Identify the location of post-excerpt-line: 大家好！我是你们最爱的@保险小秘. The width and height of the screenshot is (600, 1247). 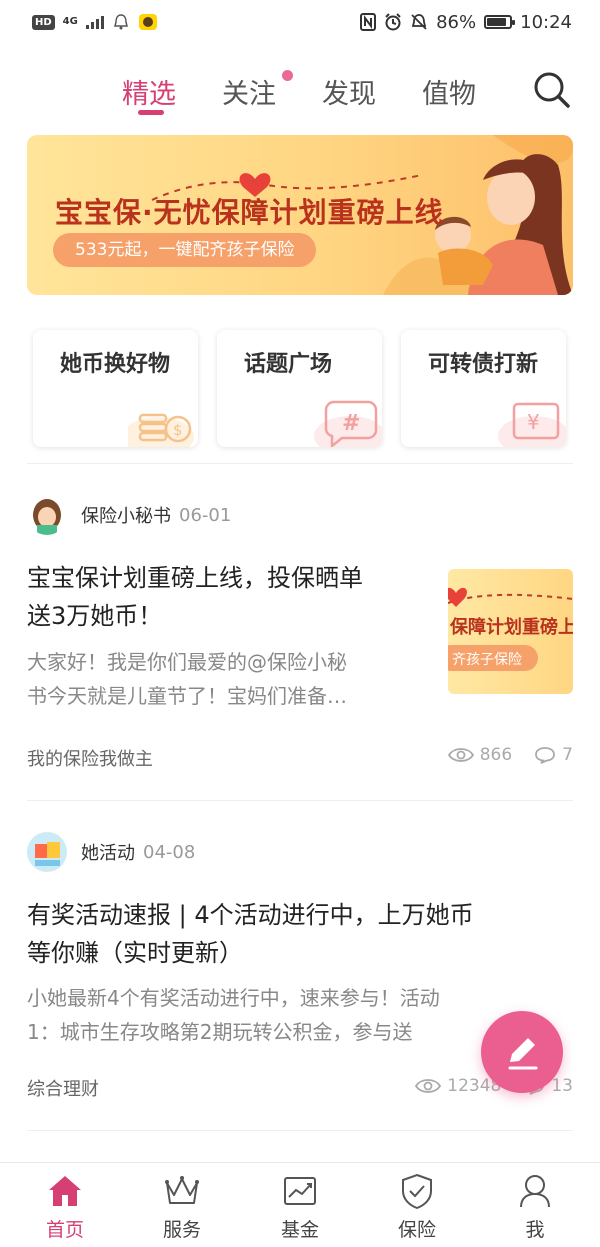
(187, 662).